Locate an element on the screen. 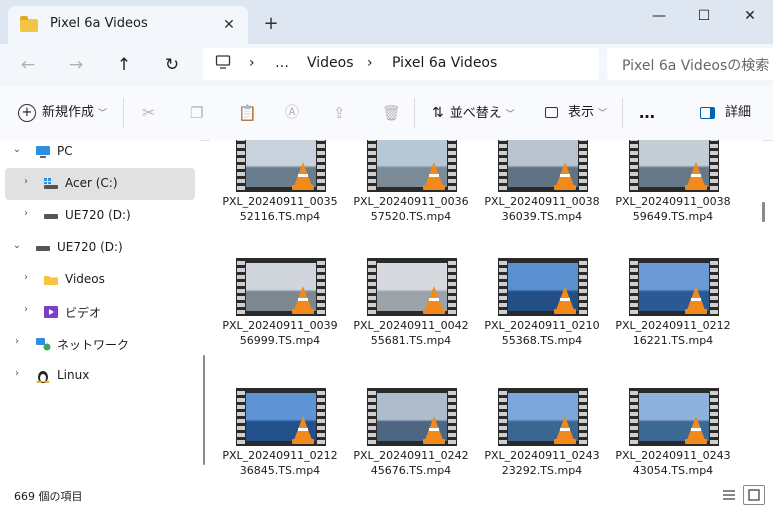  new-label: 新規作成 is located at coordinates (68, 112).